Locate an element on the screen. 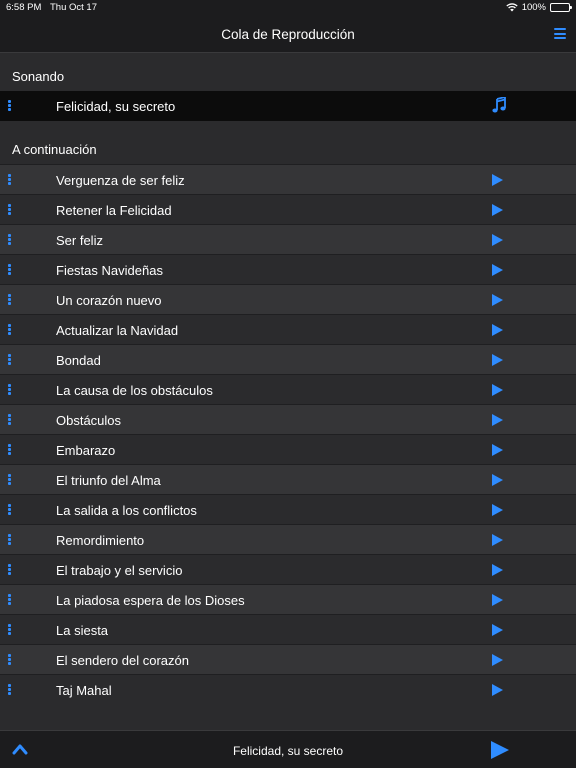  music-note-icon is located at coordinates (499, 105).